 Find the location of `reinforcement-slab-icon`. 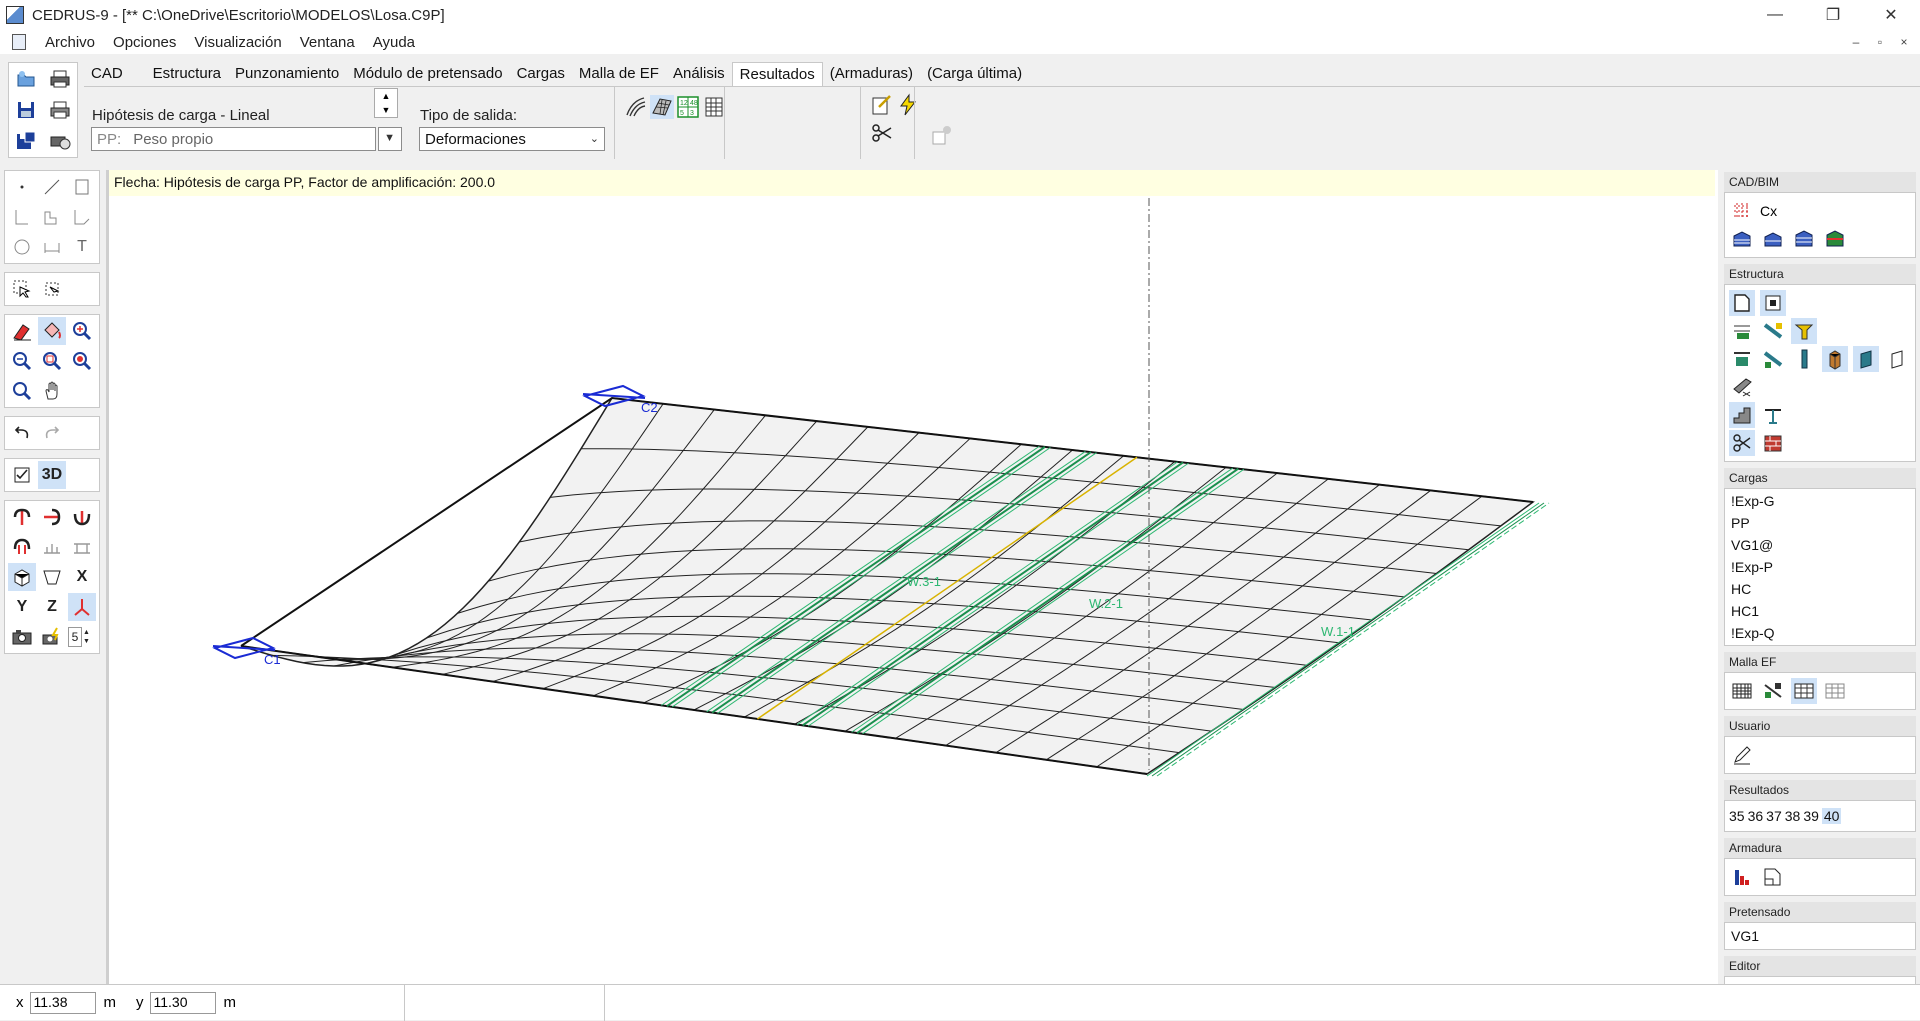

reinforcement-slab-icon is located at coordinates (1773, 877).